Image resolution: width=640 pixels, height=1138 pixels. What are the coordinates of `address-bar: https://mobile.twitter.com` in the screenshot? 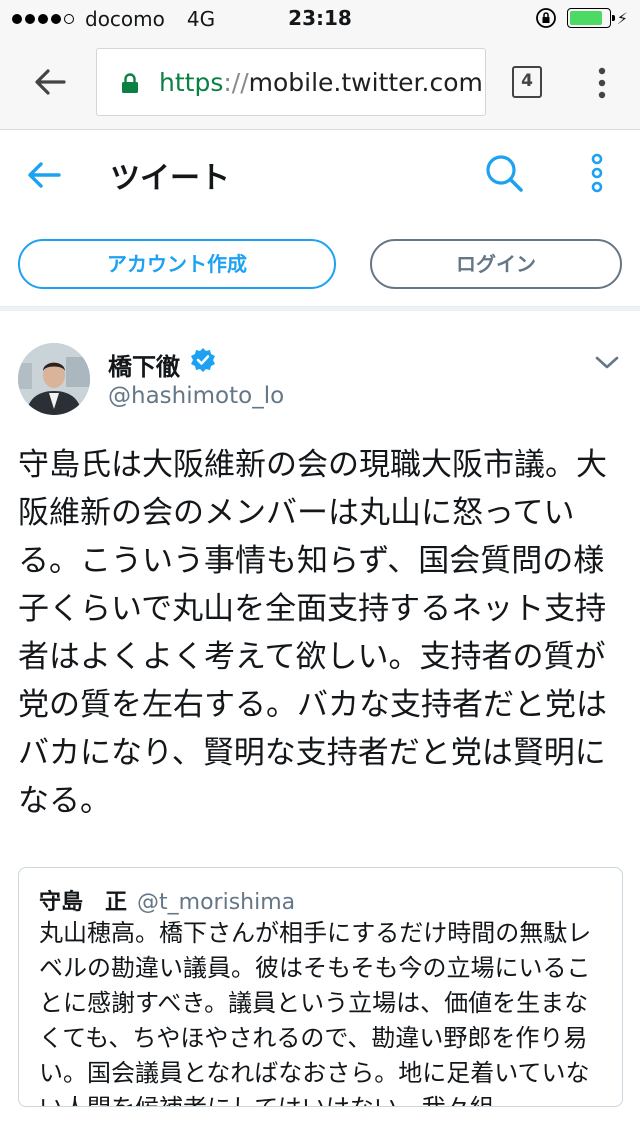 It's located at (291, 82).